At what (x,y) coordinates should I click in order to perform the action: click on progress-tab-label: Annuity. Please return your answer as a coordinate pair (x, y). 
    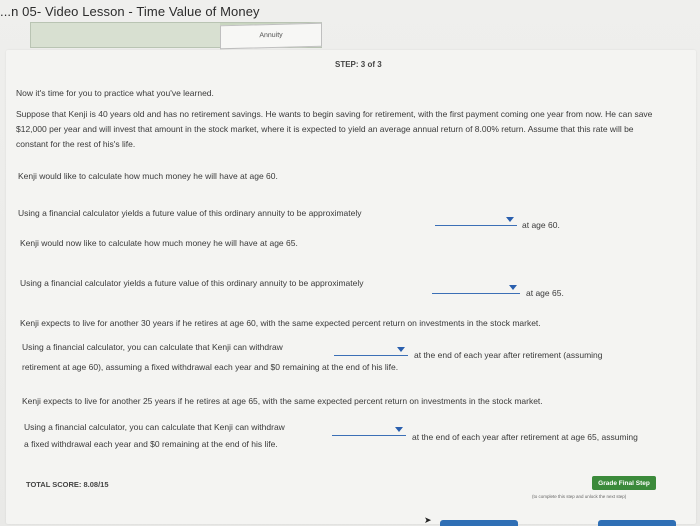
    Looking at the image, I should click on (271, 36).